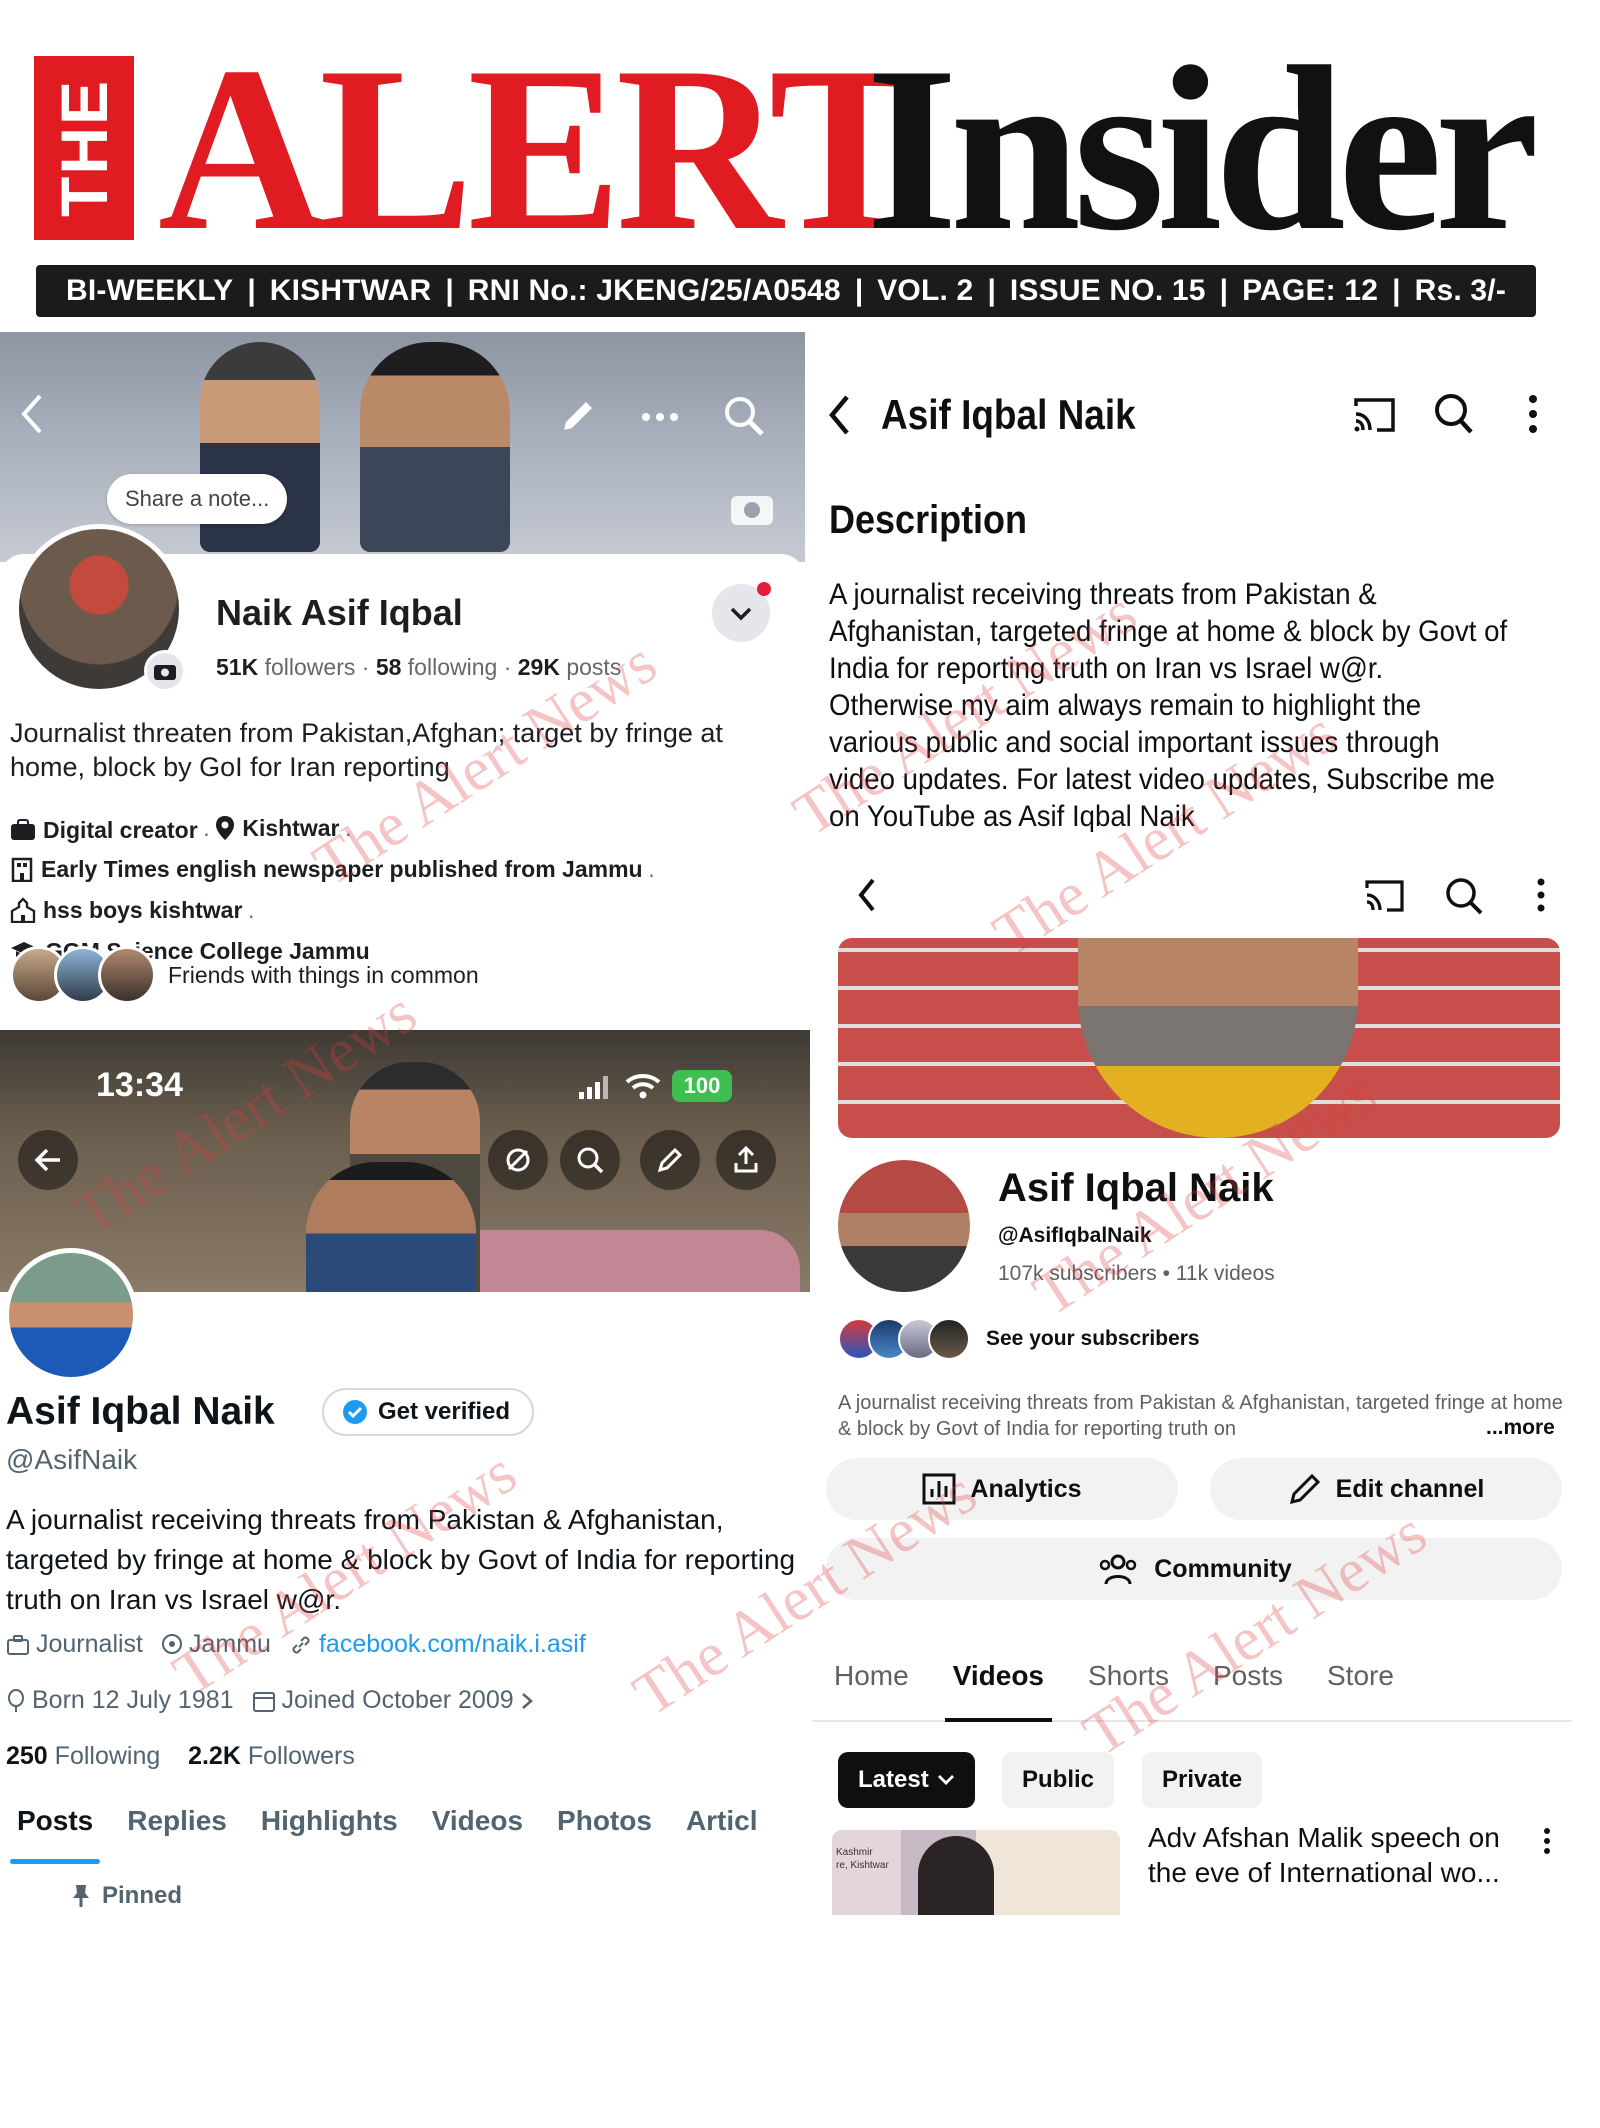 This screenshot has height=2128, width=1600. I want to click on edit-channel-label: Edit channel, so click(1410, 1488).